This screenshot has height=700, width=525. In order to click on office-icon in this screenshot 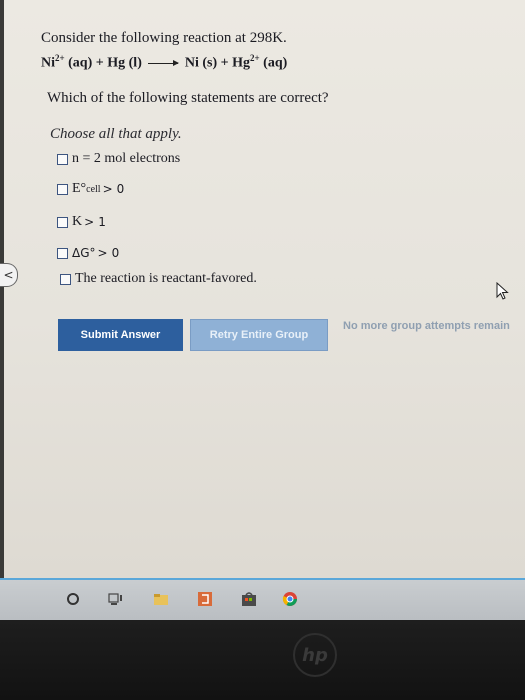, I will do `click(205, 599)`.